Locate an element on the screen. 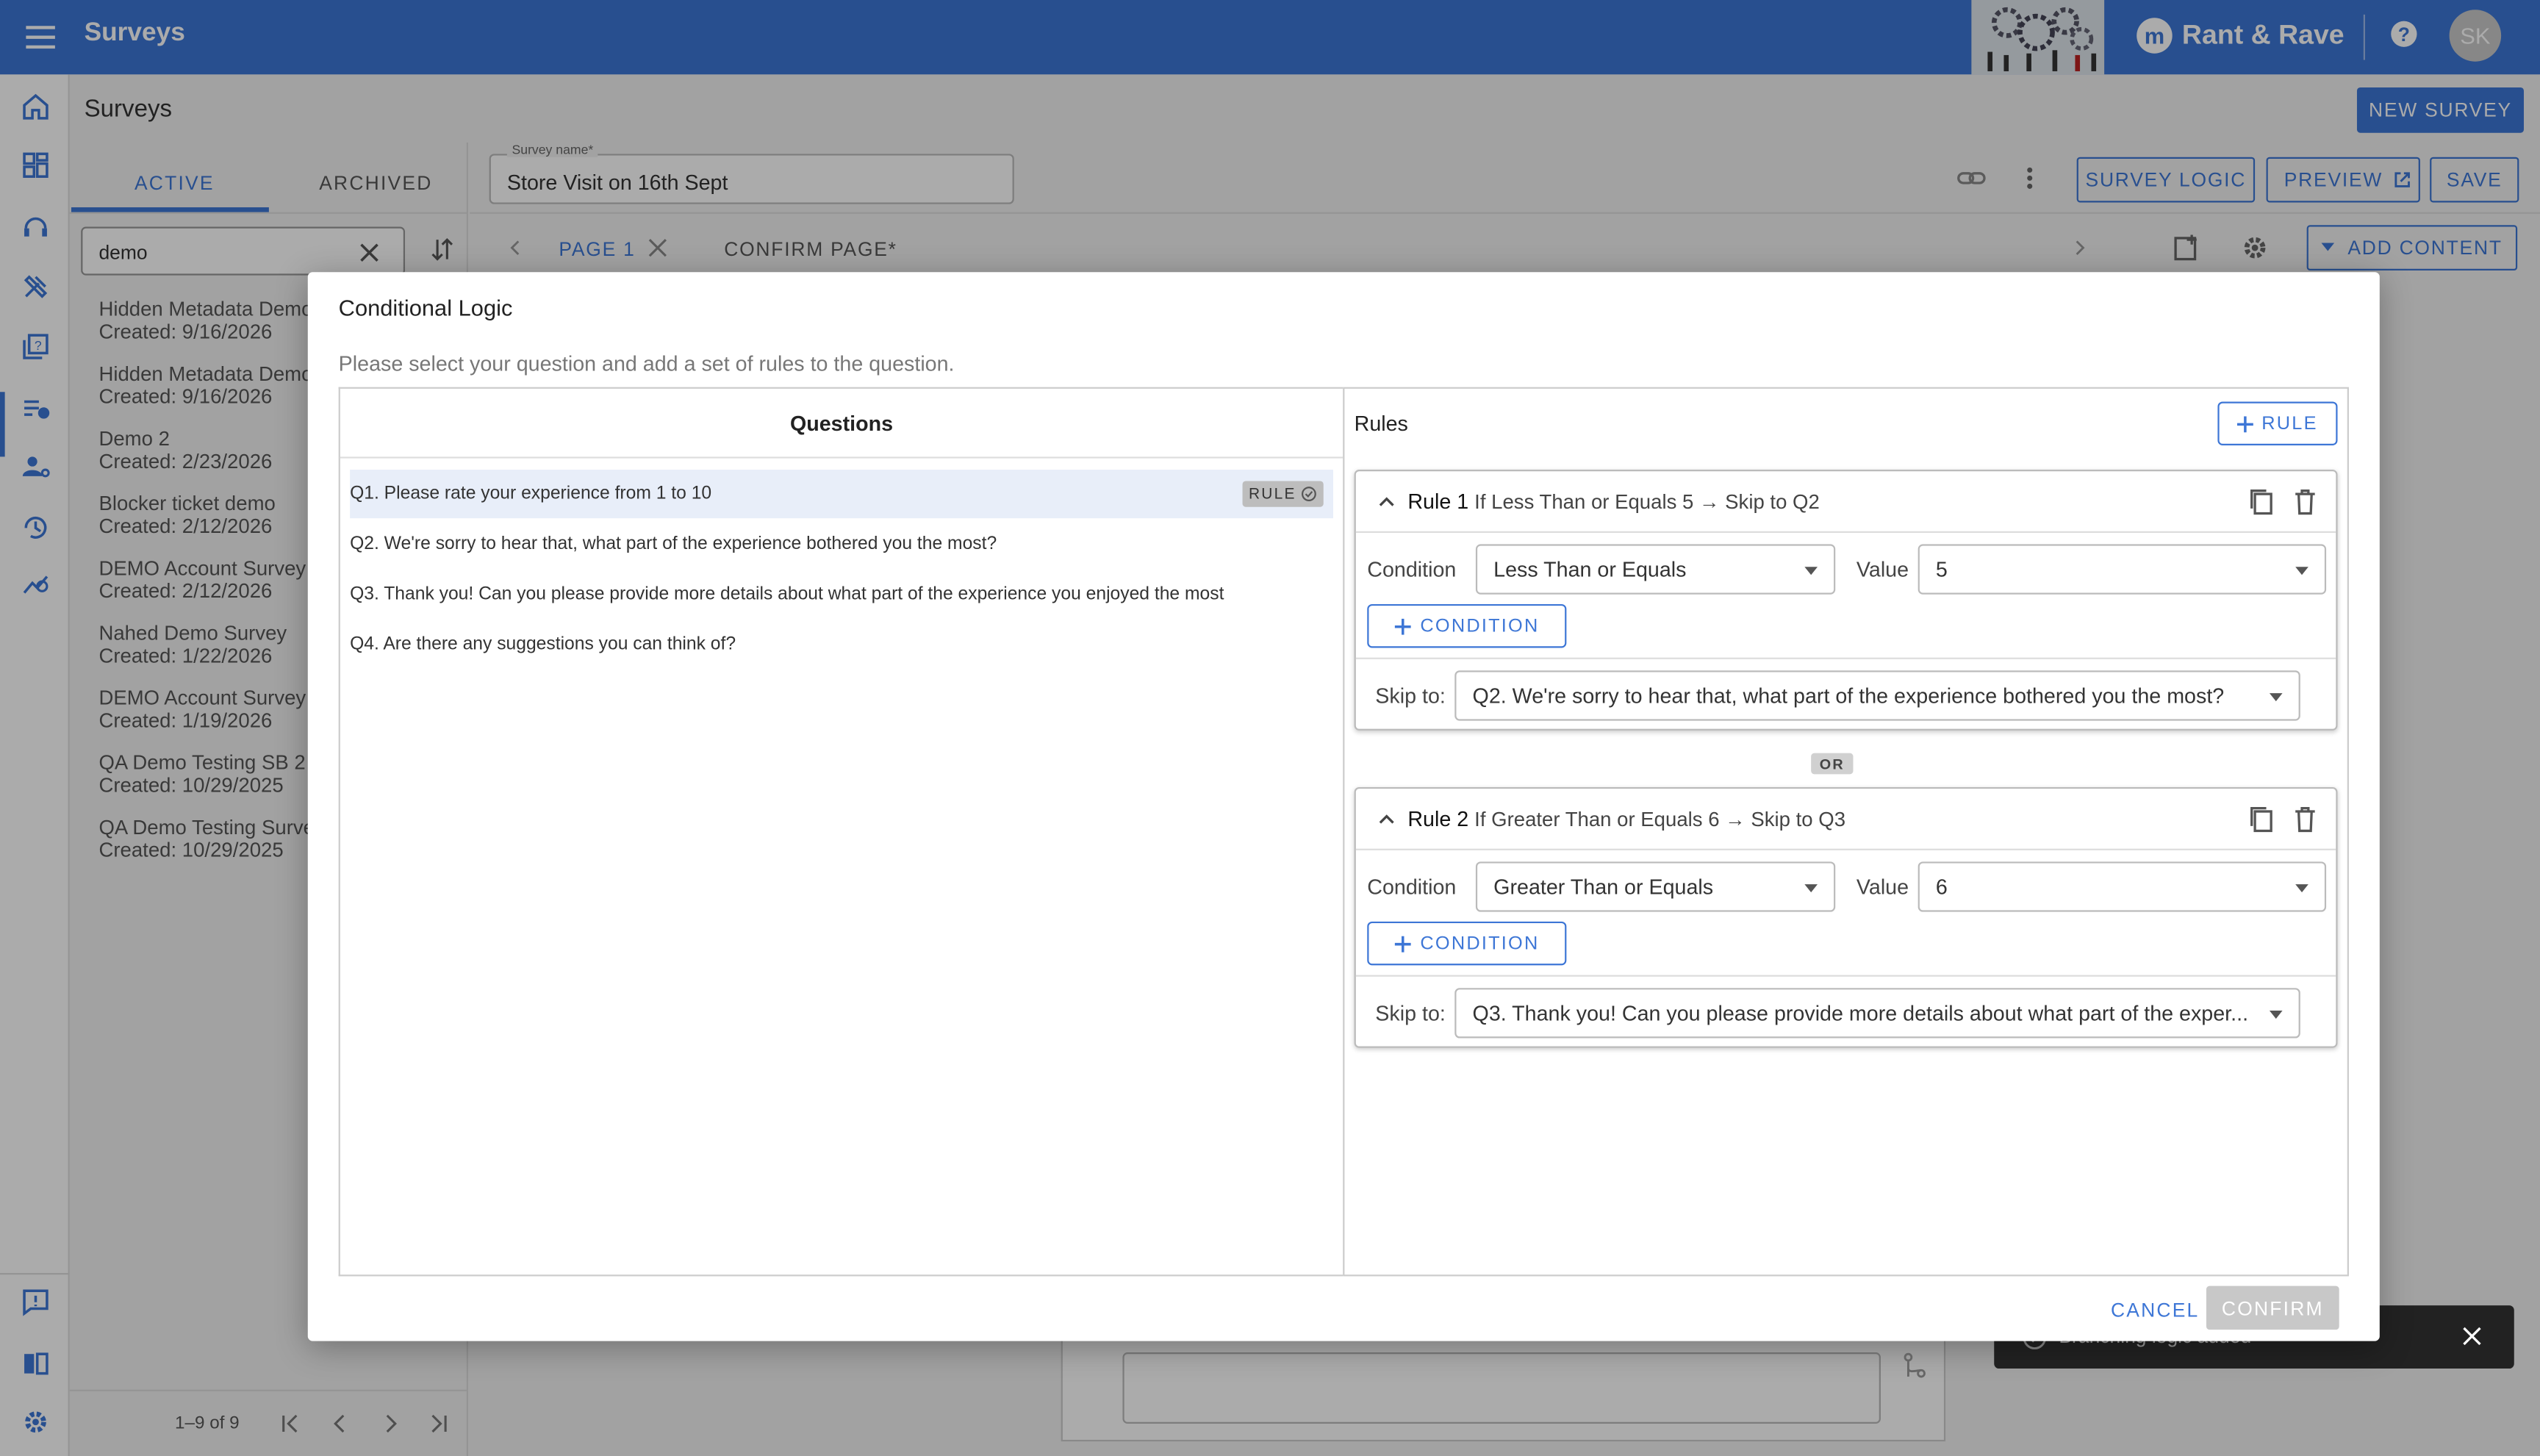 This screenshot has width=2540, height=1456. check-circle-icon is located at coordinates (1309, 494).